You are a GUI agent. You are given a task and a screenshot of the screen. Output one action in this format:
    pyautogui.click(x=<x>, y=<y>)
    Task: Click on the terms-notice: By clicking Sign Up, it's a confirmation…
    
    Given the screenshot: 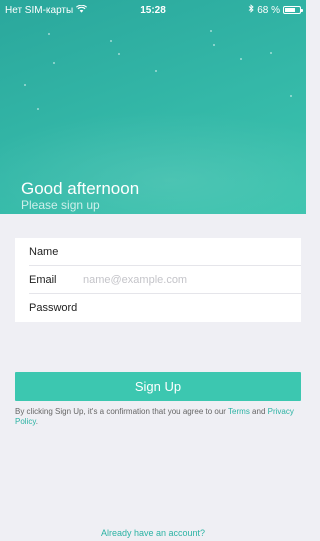 What is the action you would take?
    pyautogui.click(x=158, y=417)
    